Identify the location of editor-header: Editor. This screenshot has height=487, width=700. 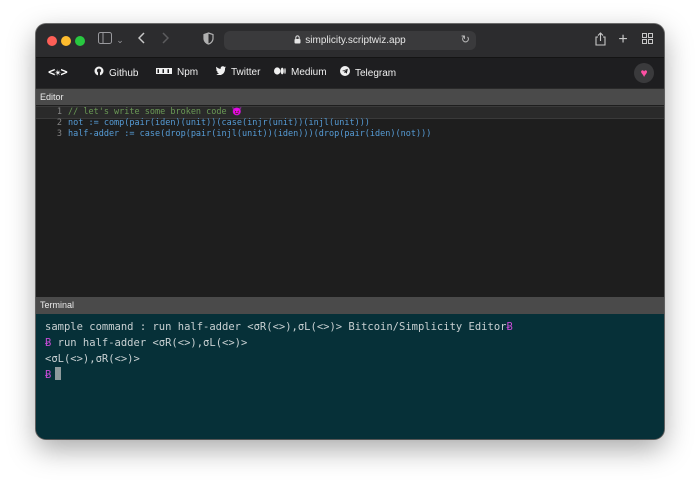
(350, 97).